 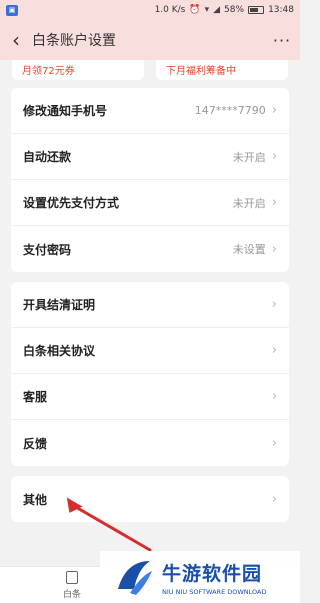 I want to click on row-label: 白条相关协议, so click(x=59, y=351).